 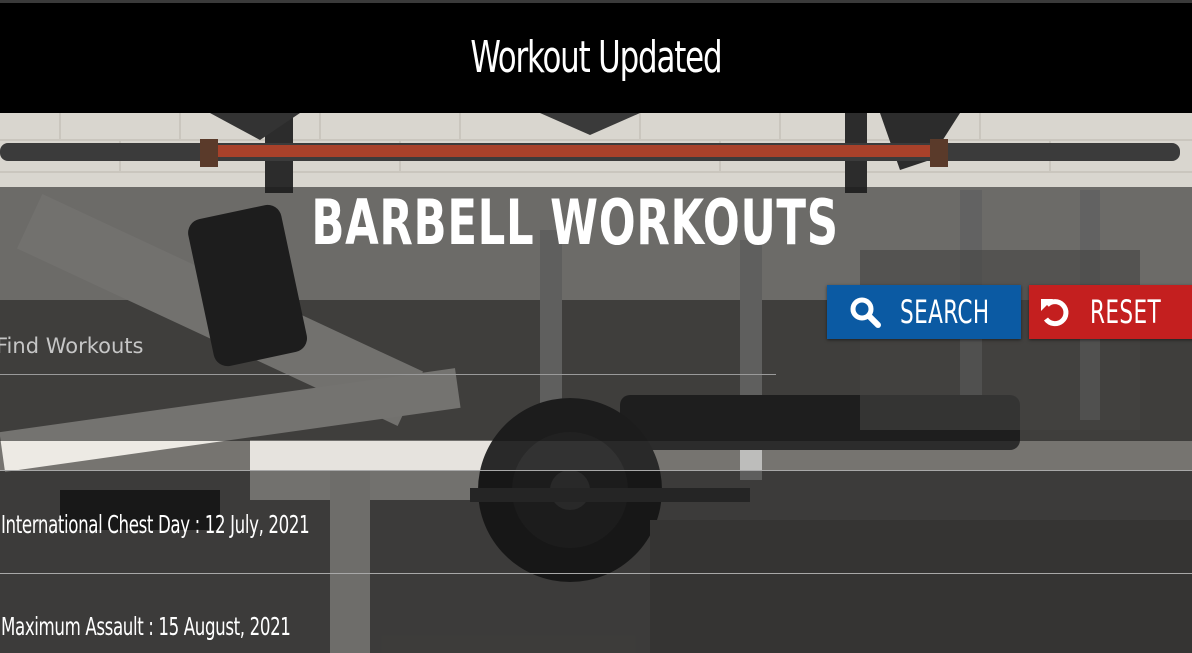 What do you see at coordinates (575, 222) in the screenshot?
I see `page-title: BARBELL WORKOUTS` at bounding box center [575, 222].